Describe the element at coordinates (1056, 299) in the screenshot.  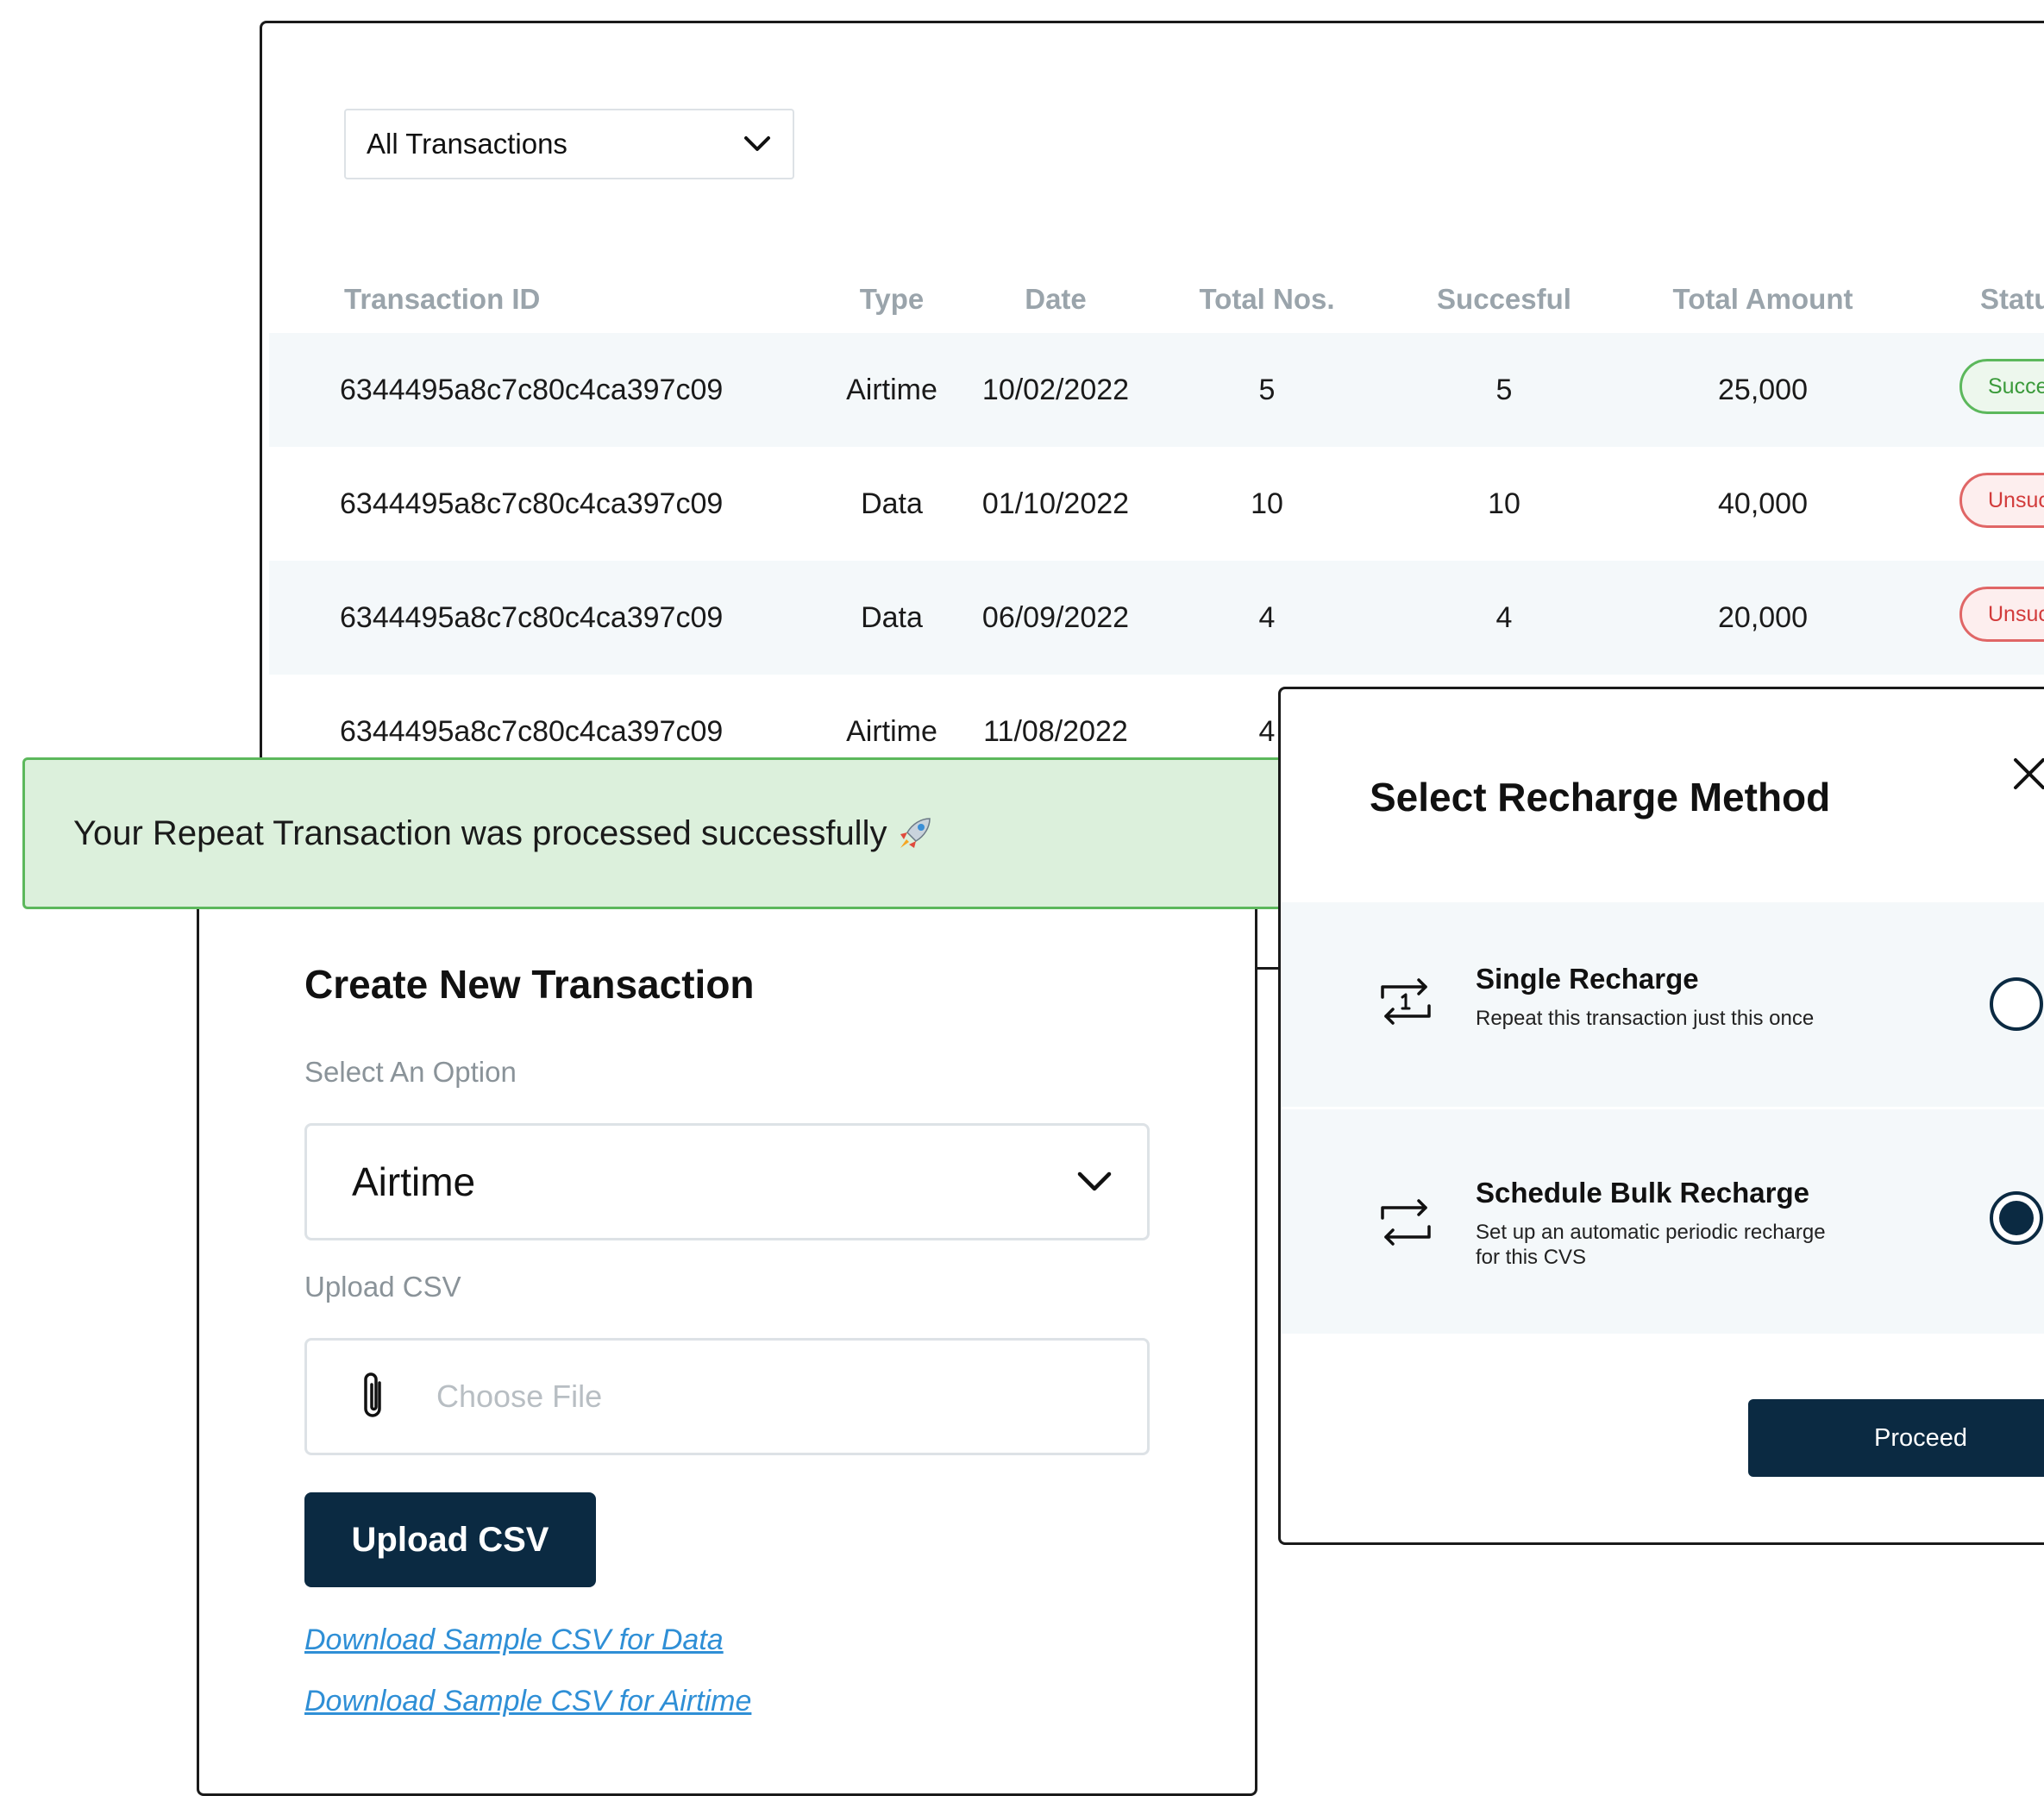
I see `column-header-date: Date` at that location.